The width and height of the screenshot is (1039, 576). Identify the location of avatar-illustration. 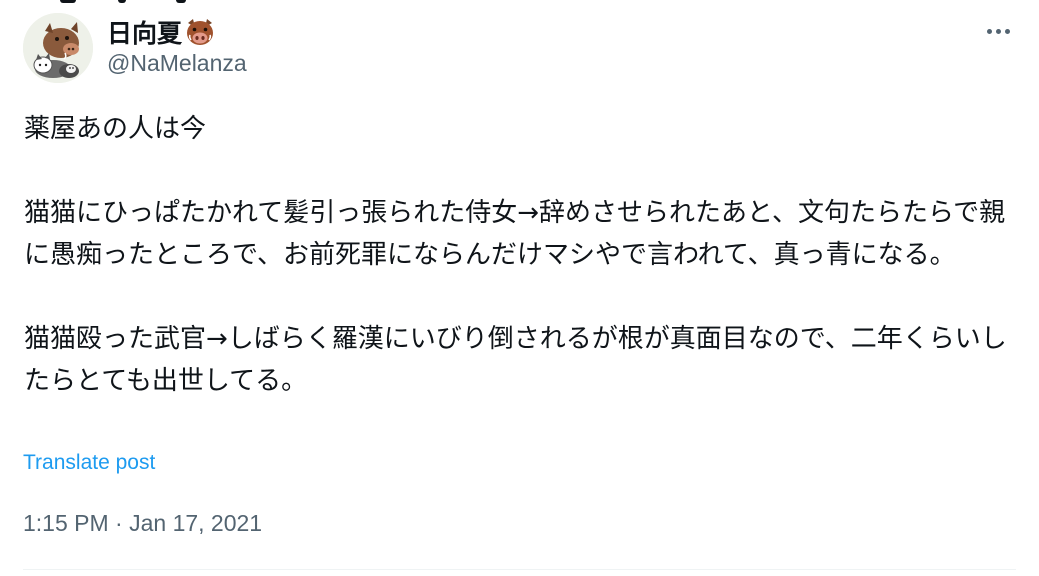
(58, 48).